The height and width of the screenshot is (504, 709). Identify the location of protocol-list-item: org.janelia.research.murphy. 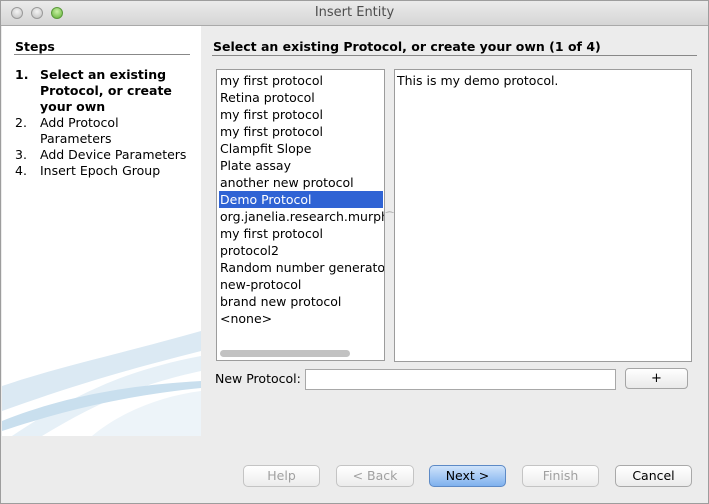
(301, 216).